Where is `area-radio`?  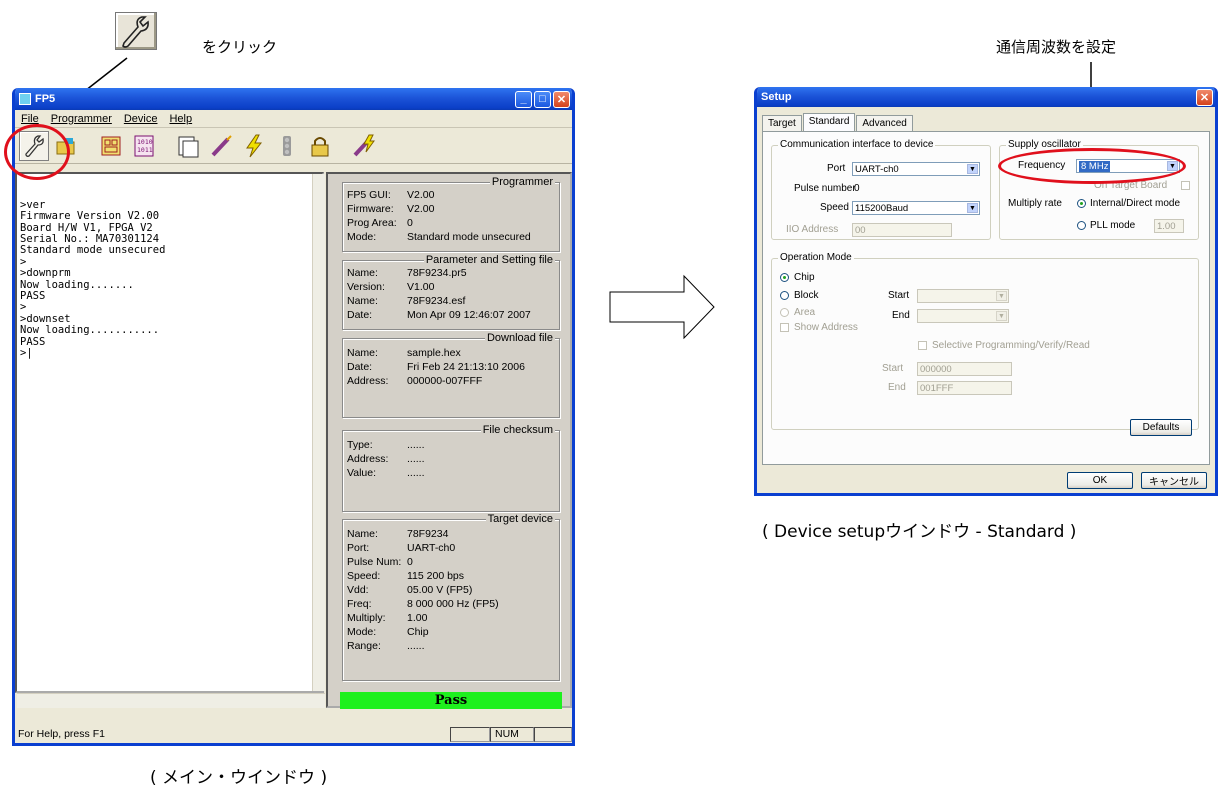
area-radio is located at coordinates (784, 312).